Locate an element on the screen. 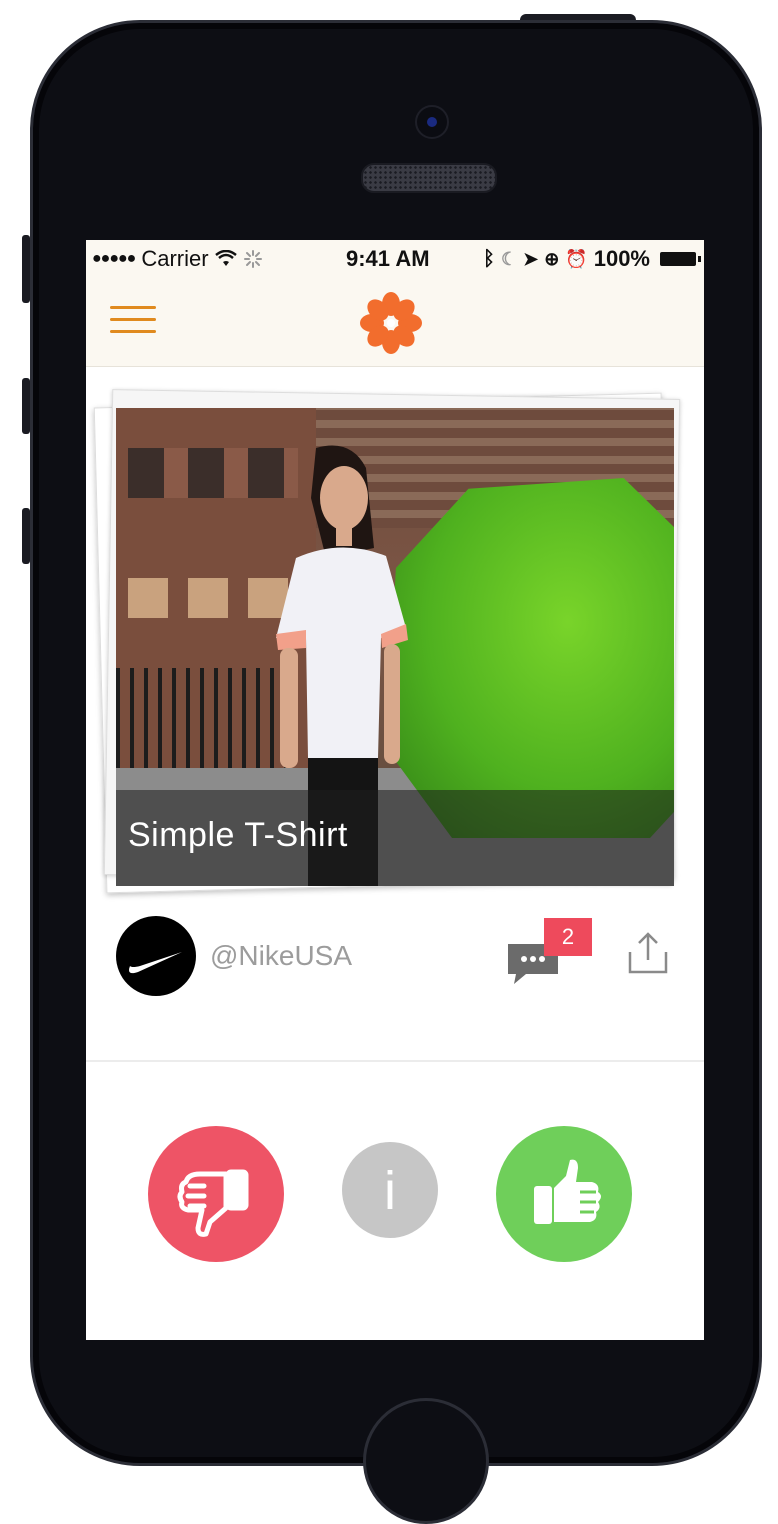 The image size is (778, 1524). flower-logo-icon is located at coordinates (391, 323).